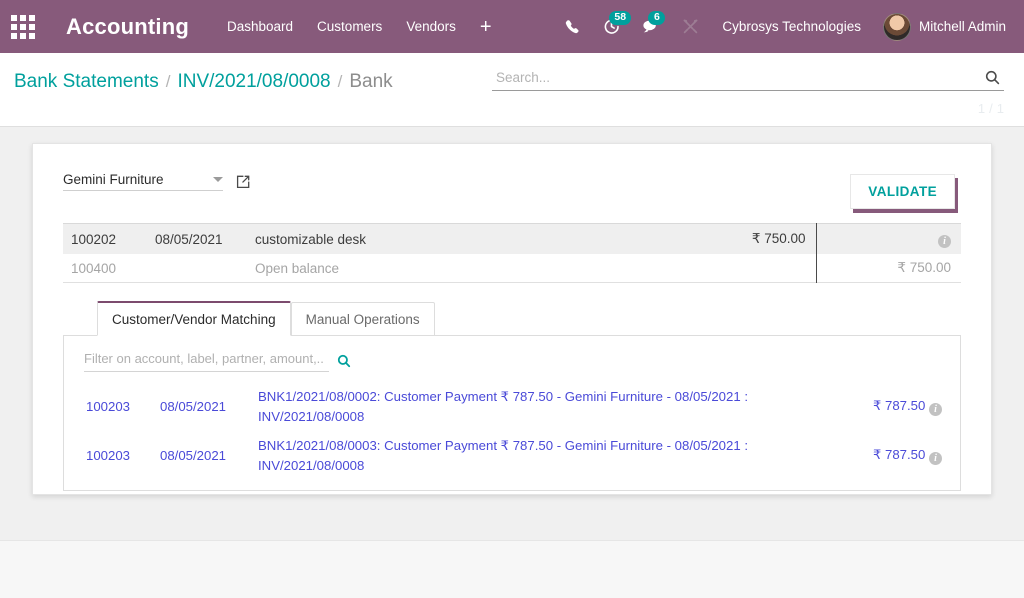 The height and width of the screenshot is (598, 1024). I want to click on user-name: Mitchell Admin, so click(962, 26).